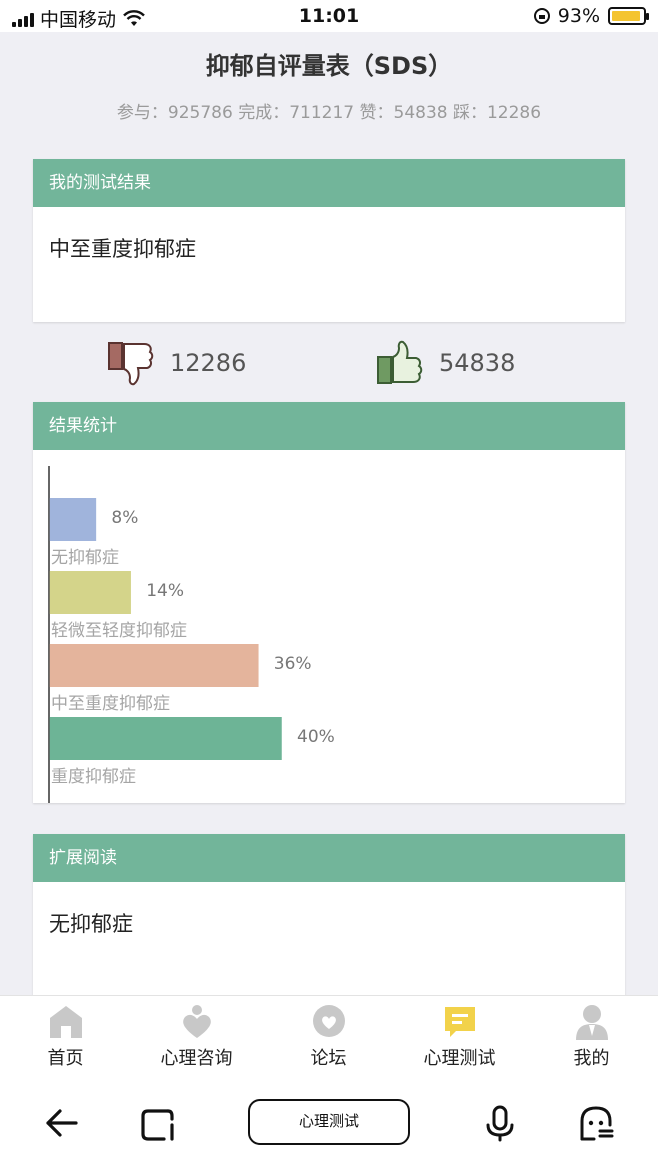  Describe the element at coordinates (400, 362) in the screenshot. I see `thumbs-up-icon` at that location.